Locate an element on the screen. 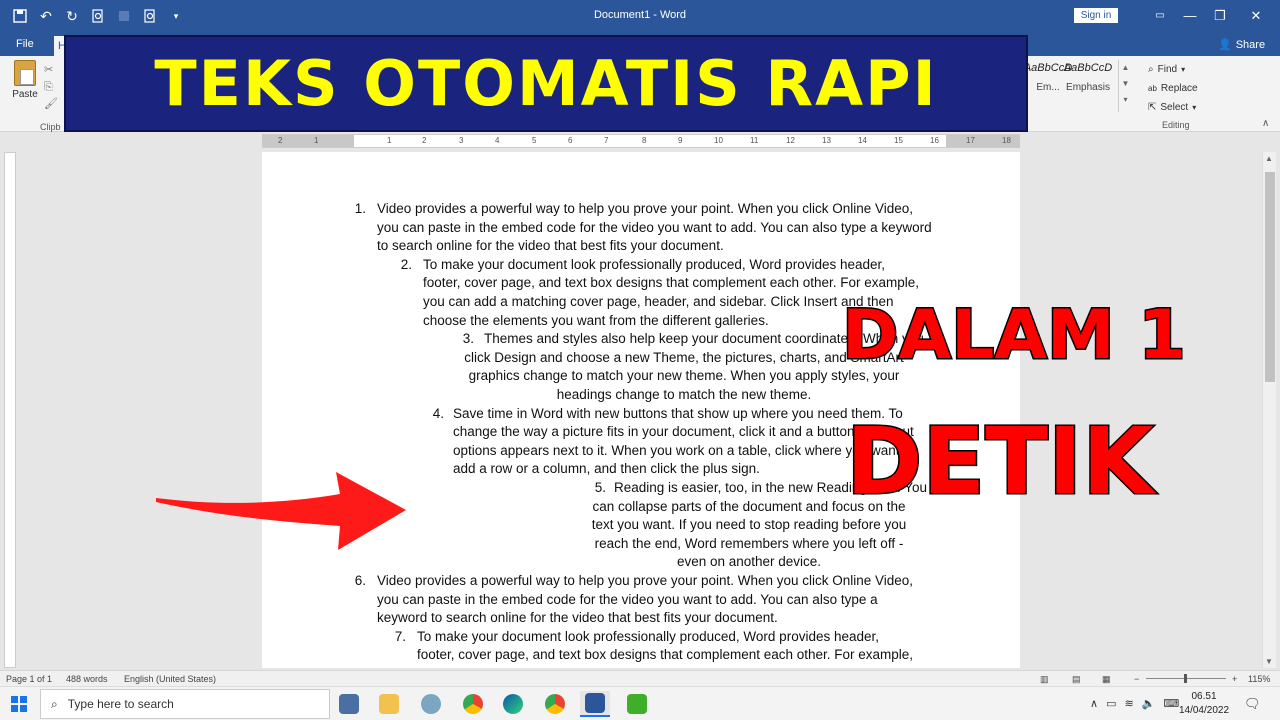 The width and height of the screenshot is (1280, 720). word-taskbar-icon is located at coordinates (595, 704).